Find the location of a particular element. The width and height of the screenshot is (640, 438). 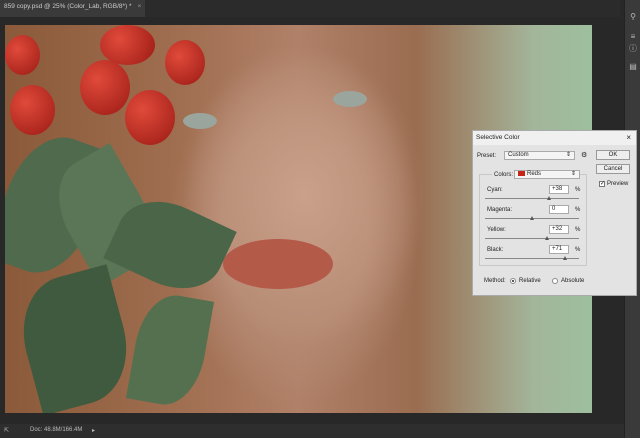

status-bar: ⇱ Doc: 48.8M/166.4M ▸ is located at coordinates (312, 431).